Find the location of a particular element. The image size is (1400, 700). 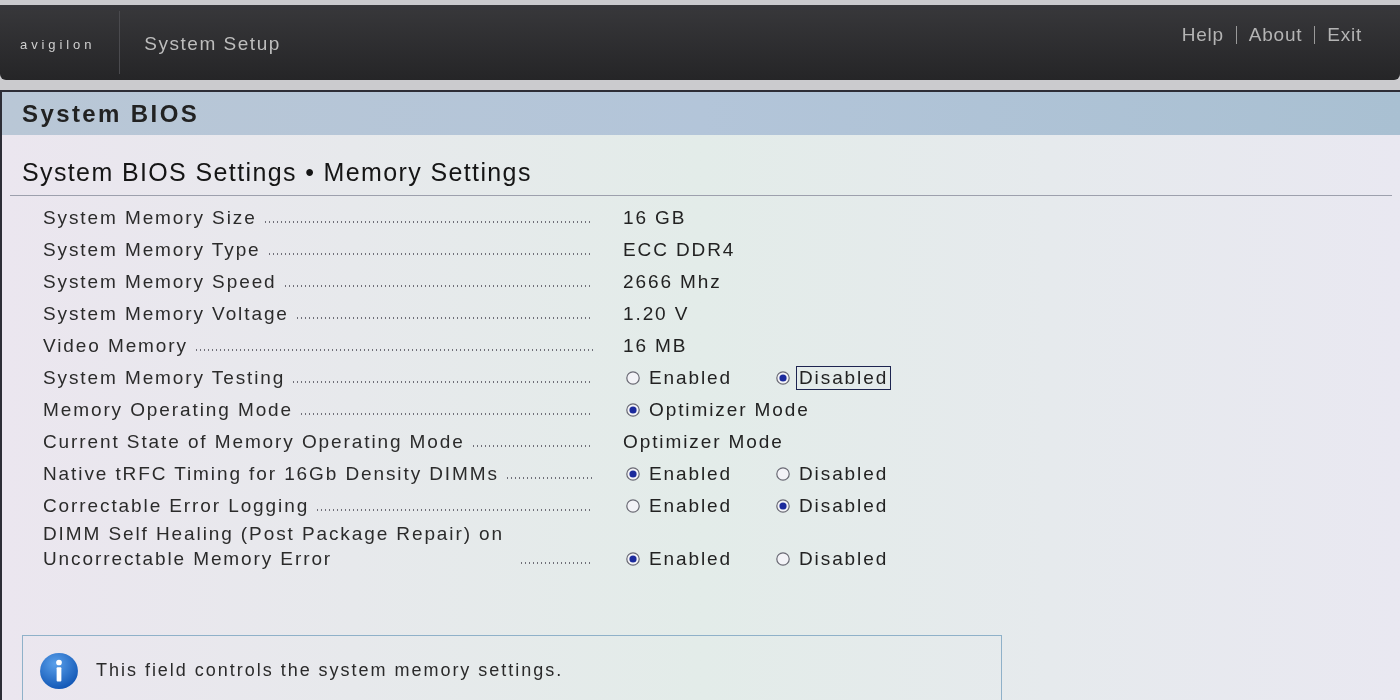

setting-value: Optimizer Mode is located at coordinates (703, 442).